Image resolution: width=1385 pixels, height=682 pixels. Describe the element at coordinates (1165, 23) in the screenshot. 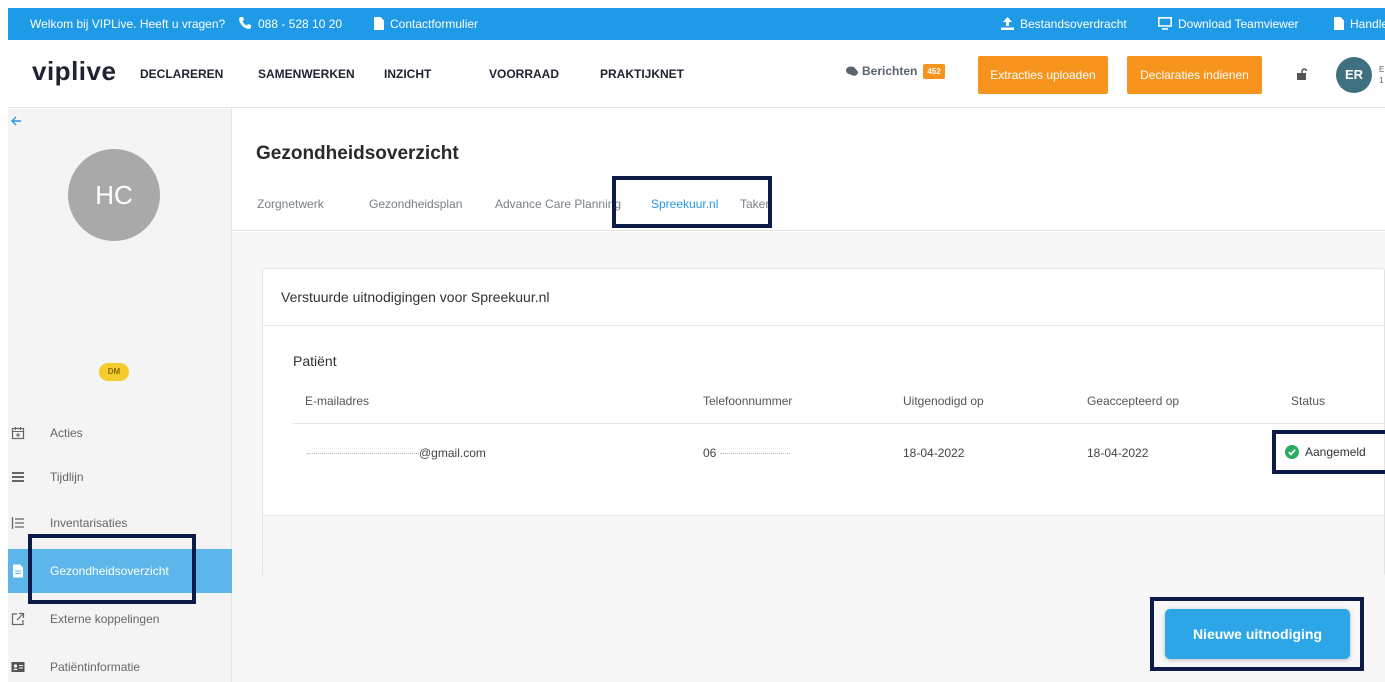

I see `monitor-icon` at that location.